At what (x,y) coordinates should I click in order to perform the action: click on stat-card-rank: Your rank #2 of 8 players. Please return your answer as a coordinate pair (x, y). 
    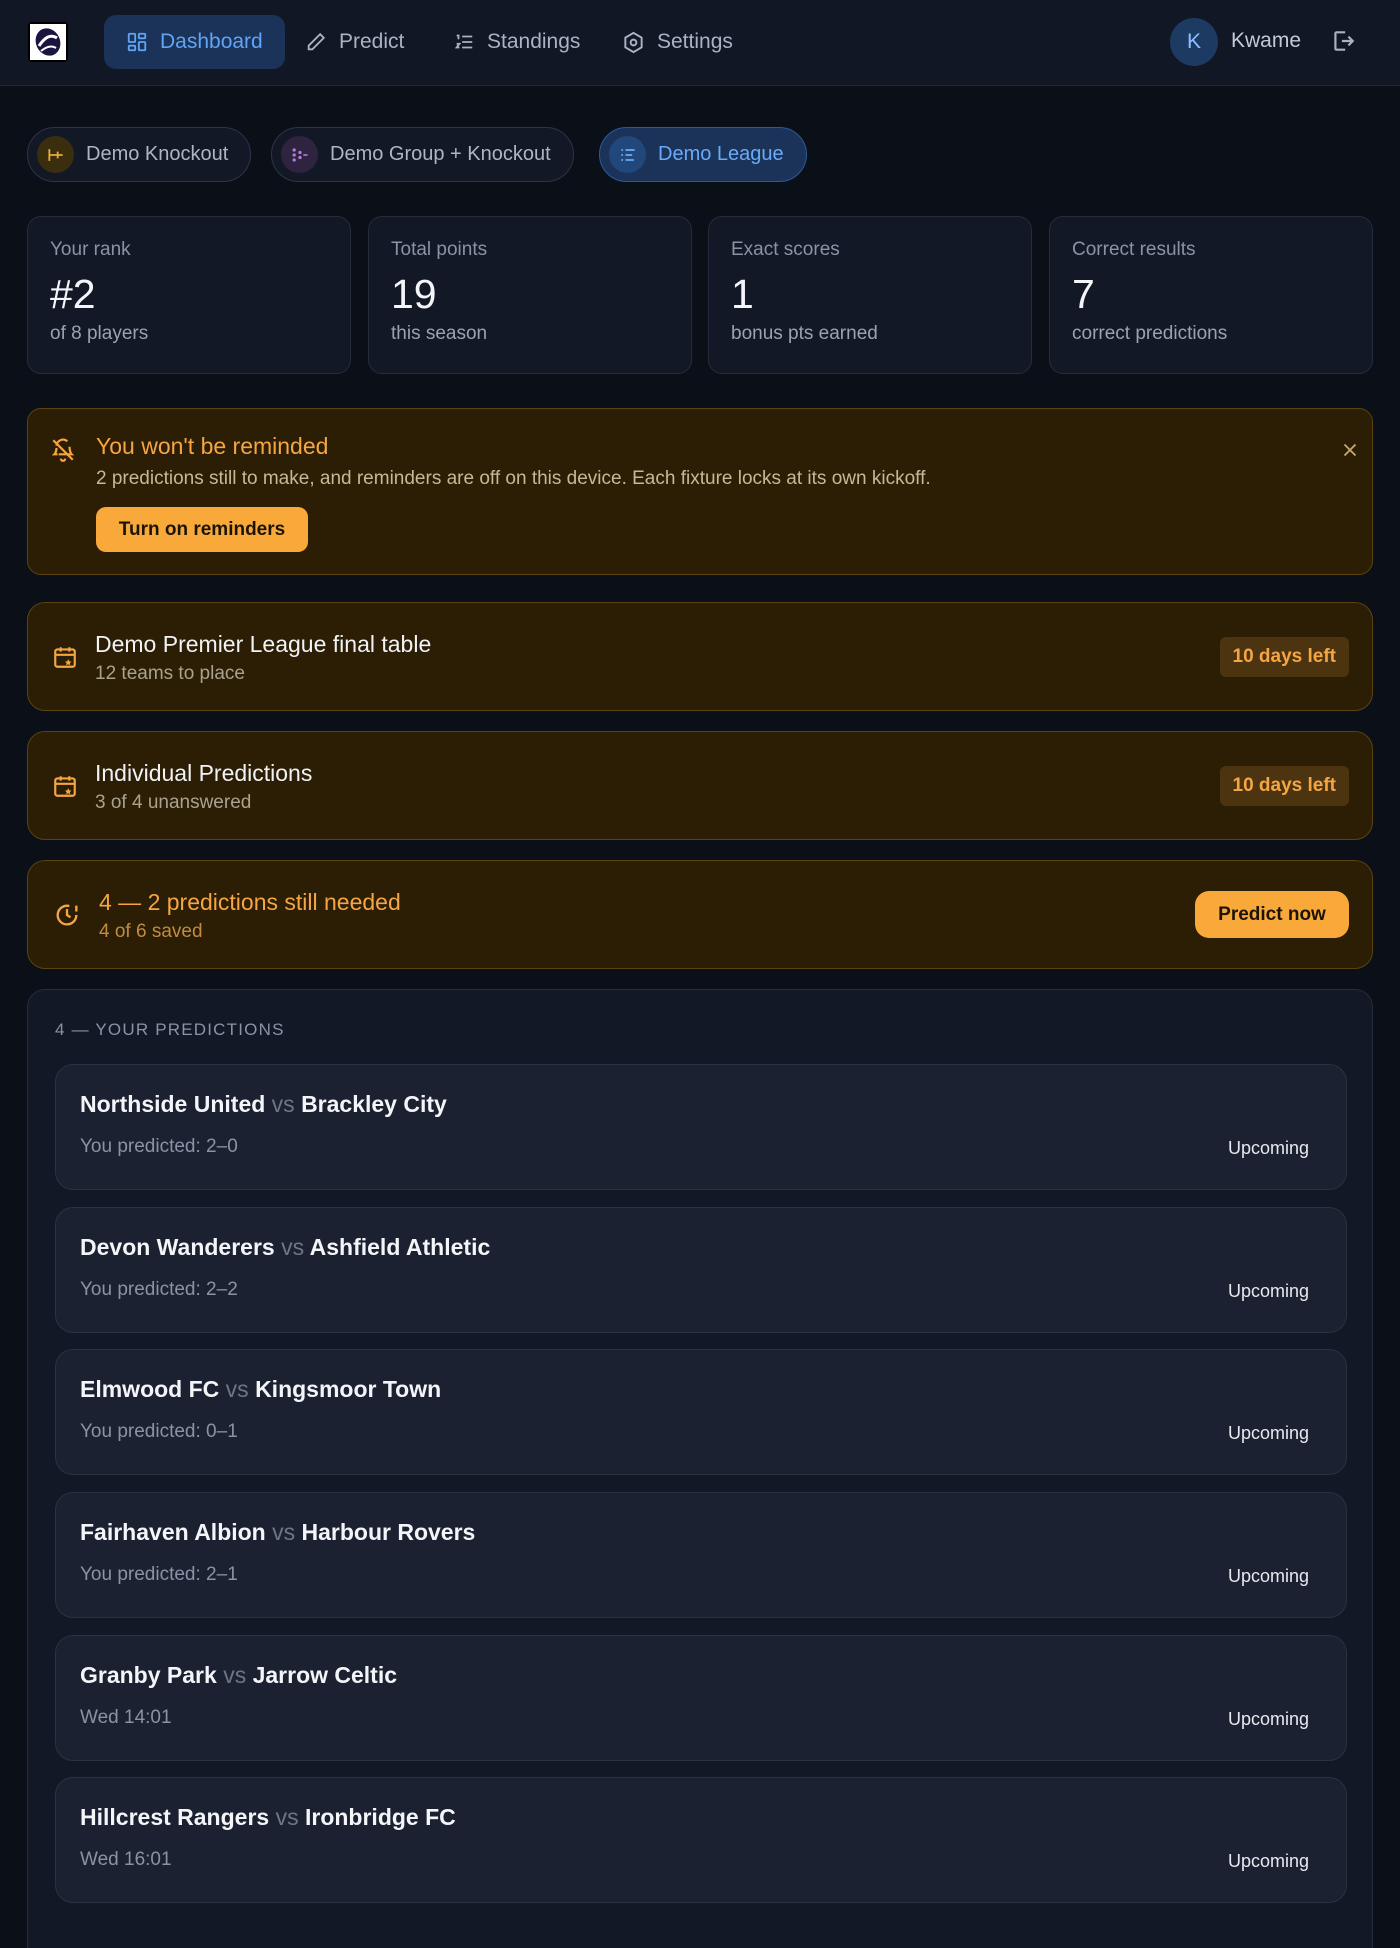
    Looking at the image, I should click on (189, 295).